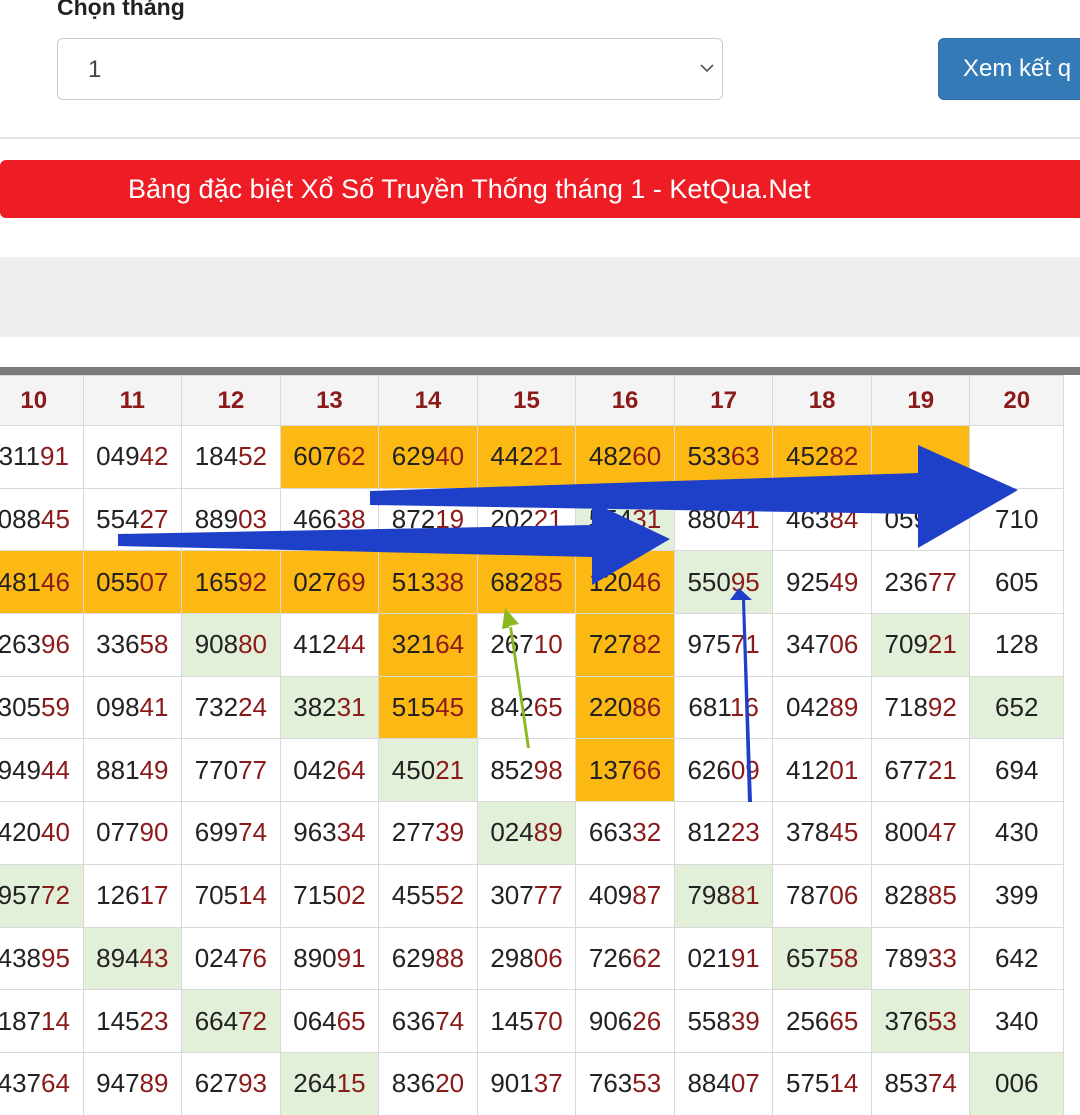  Describe the element at coordinates (1009, 69) in the screenshot. I see `view-results-button: Xem kết q` at that location.